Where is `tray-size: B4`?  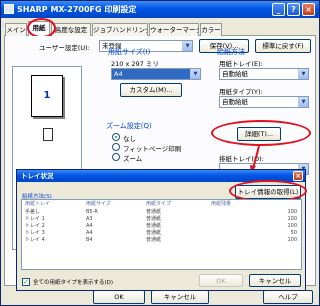
tray-size: B4 is located at coordinates (89, 240).